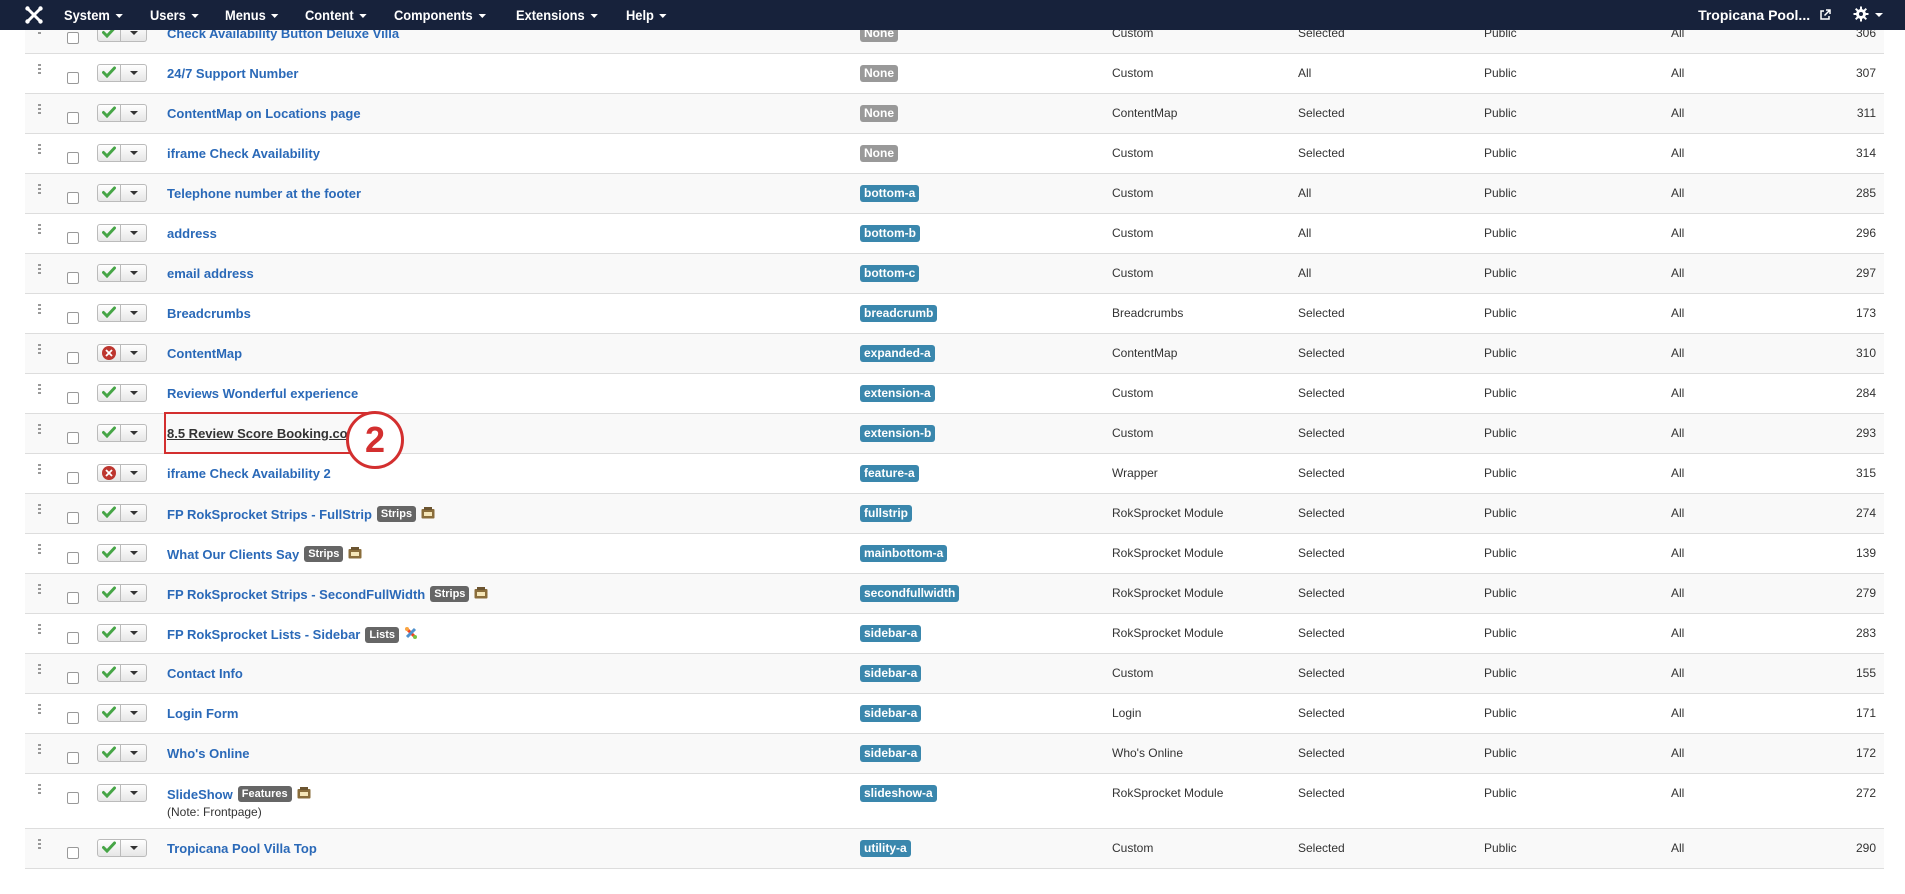 The height and width of the screenshot is (894, 1905). Describe the element at coordinates (242, 848) in the screenshot. I see `module-title-link: Tropicana Pool Villa Top` at that location.